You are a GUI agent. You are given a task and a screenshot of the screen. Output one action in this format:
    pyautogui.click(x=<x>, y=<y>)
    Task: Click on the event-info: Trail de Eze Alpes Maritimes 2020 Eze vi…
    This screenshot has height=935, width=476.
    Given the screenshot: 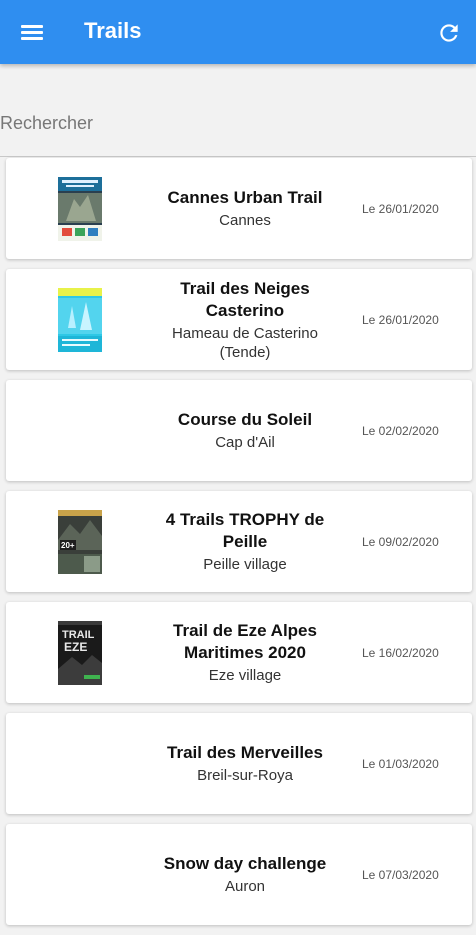 What is the action you would take?
    pyautogui.click(x=245, y=652)
    